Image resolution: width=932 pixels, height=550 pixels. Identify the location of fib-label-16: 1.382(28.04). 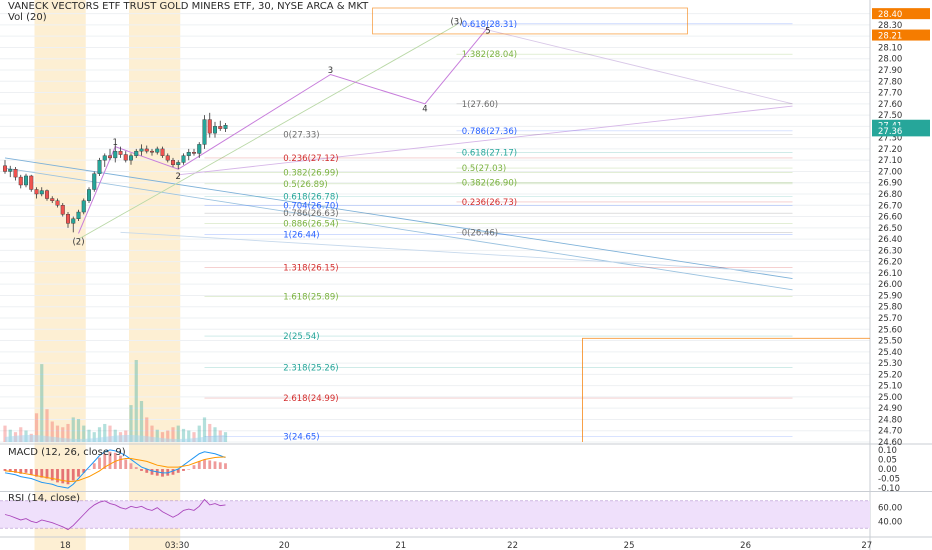
(489, 55).